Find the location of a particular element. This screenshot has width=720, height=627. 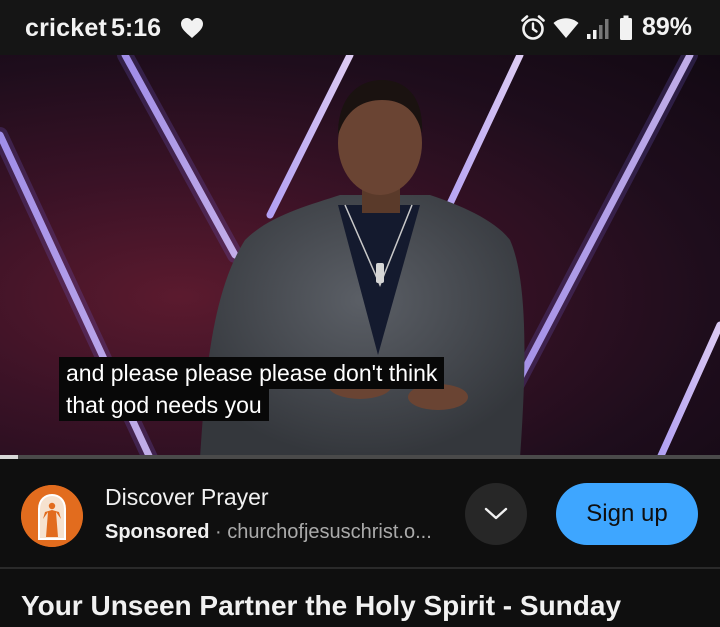

chevron-down-icon is located at coordinates (496, 513).